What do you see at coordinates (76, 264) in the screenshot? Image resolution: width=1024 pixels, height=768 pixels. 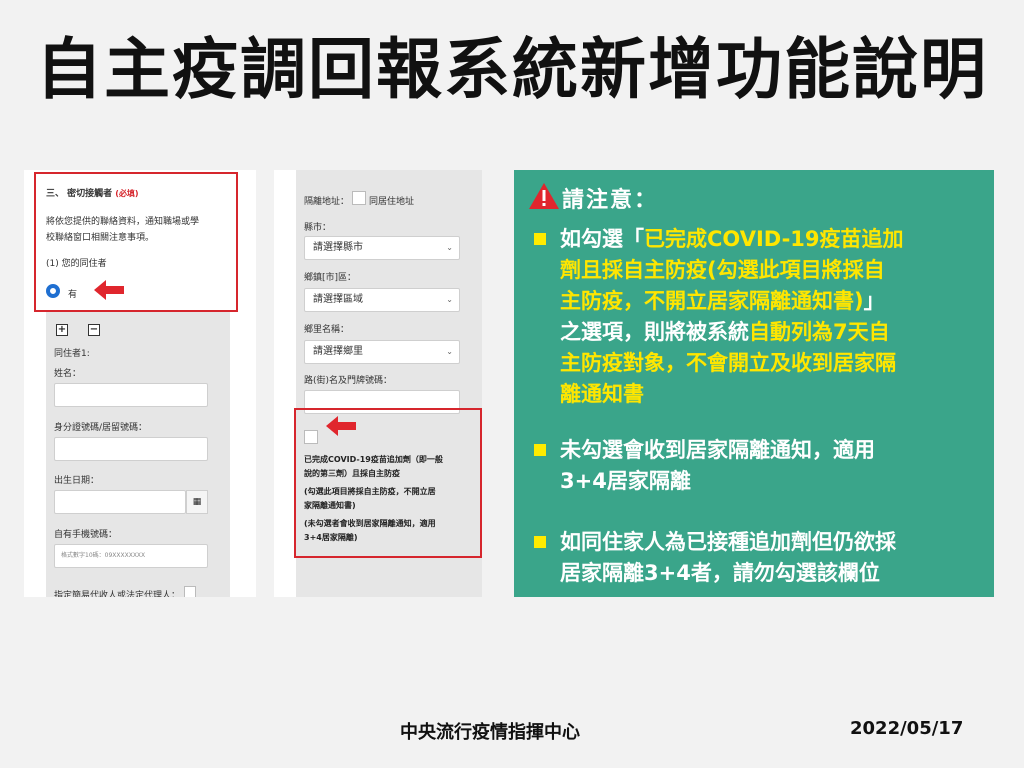 I see `cohabitant-question: (1) 您的同住者` at bounding box center [76, 264].